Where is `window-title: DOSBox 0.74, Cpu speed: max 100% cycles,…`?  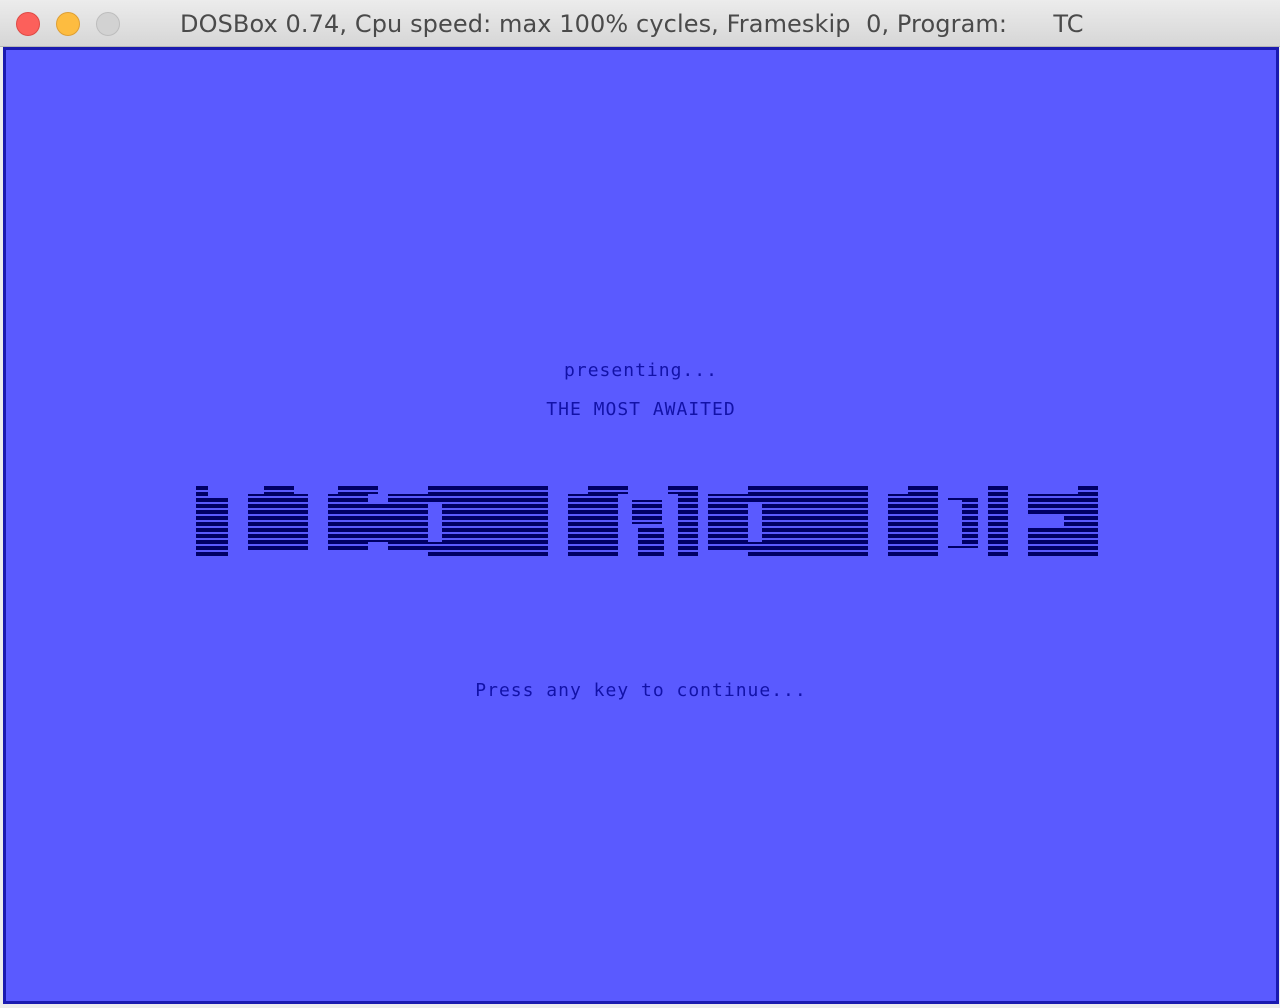
window-title: DOSBox 0.74, Cpu speed: max 100% cycles,… is located at coordinates (632, 24).